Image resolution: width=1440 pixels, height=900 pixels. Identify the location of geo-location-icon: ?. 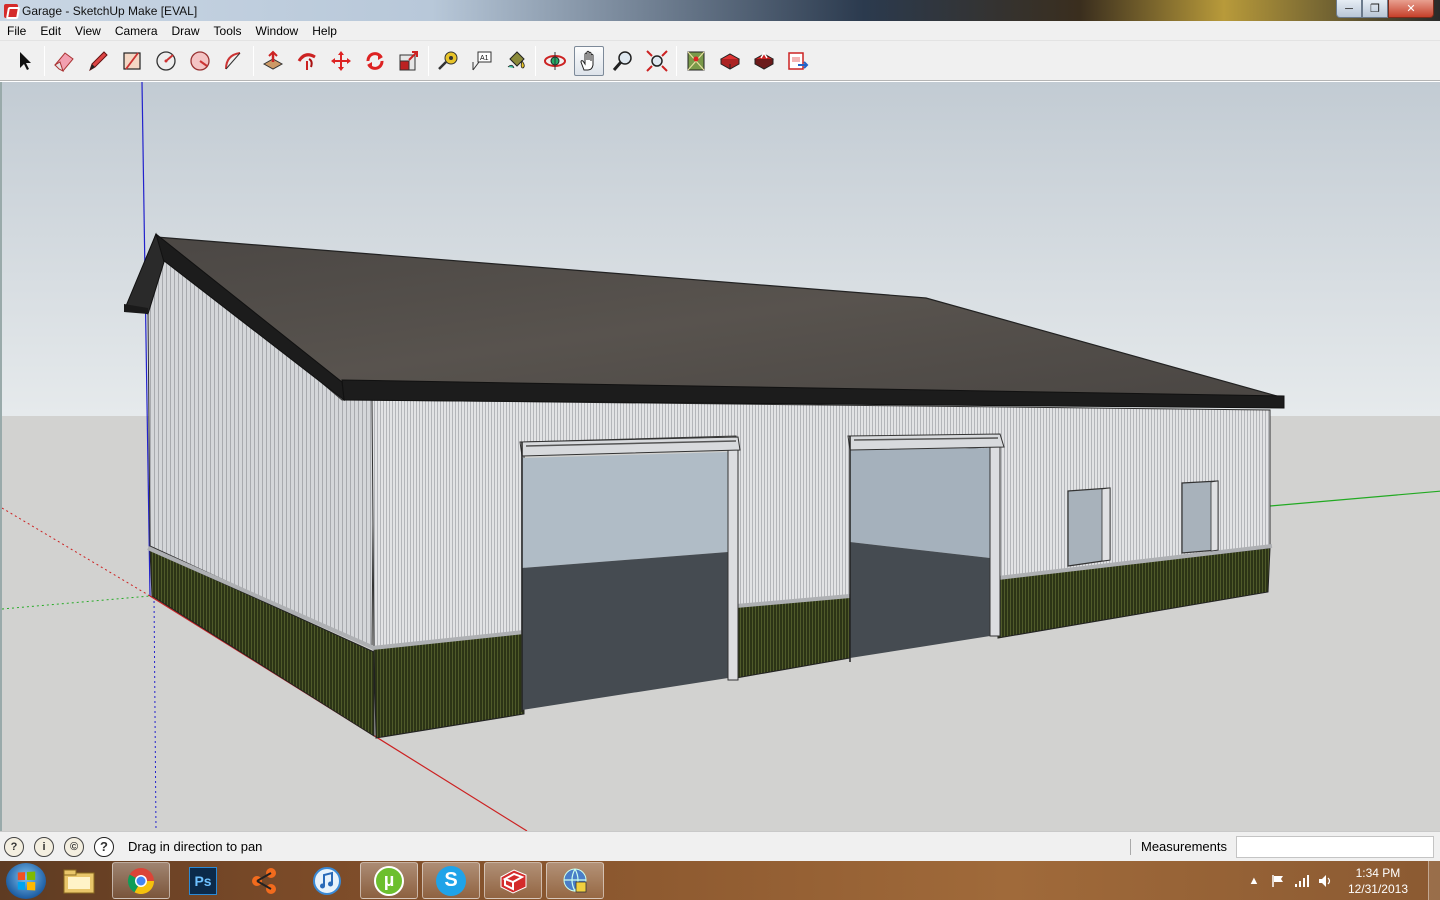
(14, 846).